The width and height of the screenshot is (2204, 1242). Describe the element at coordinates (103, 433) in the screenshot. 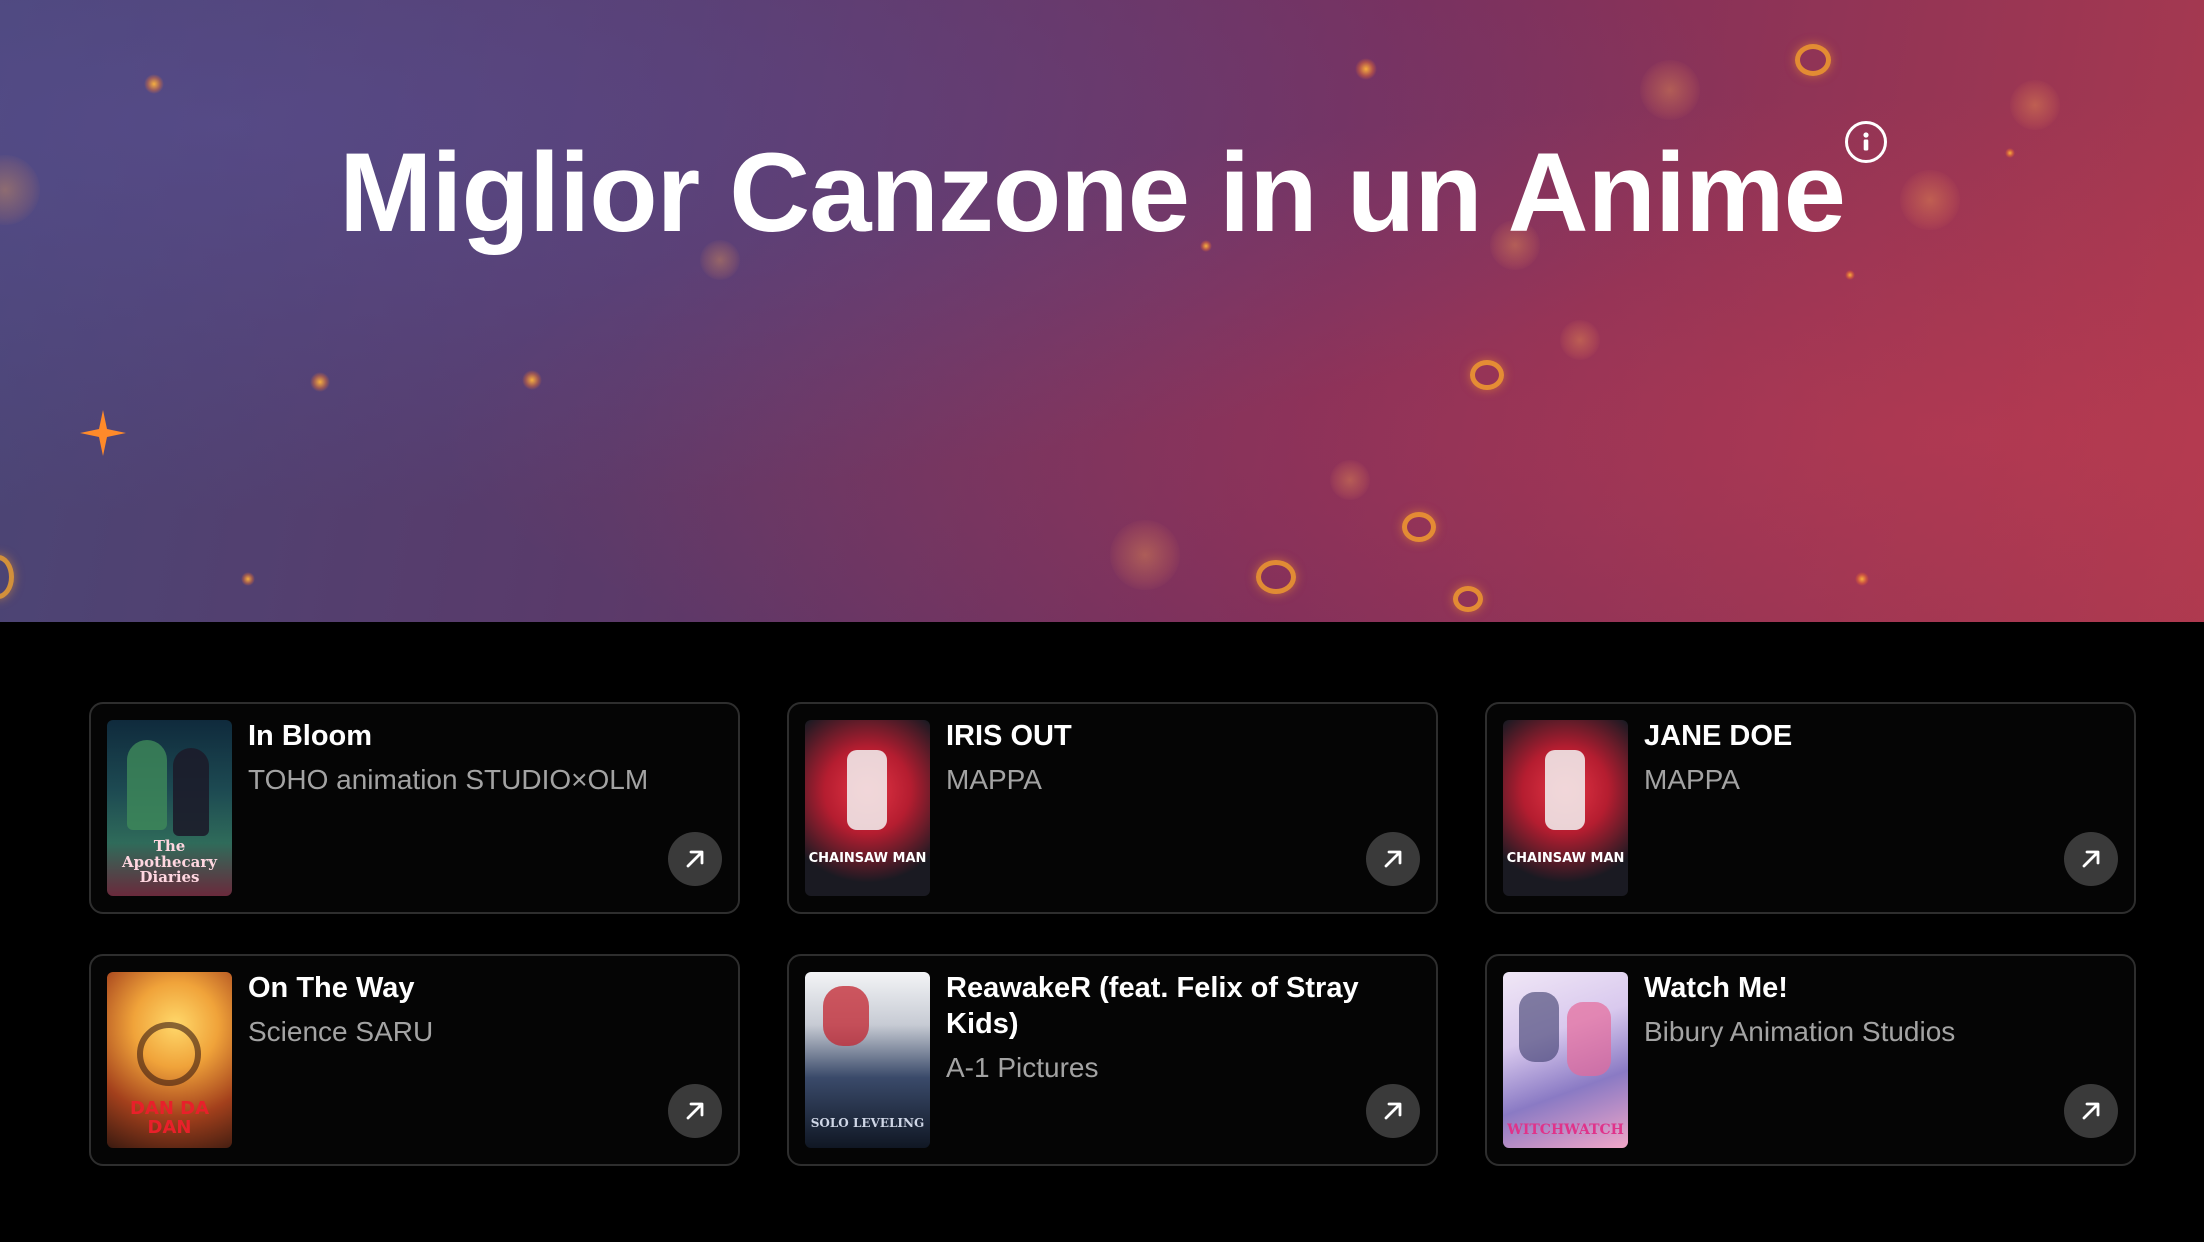

I see `sparkle-icon` at that location.